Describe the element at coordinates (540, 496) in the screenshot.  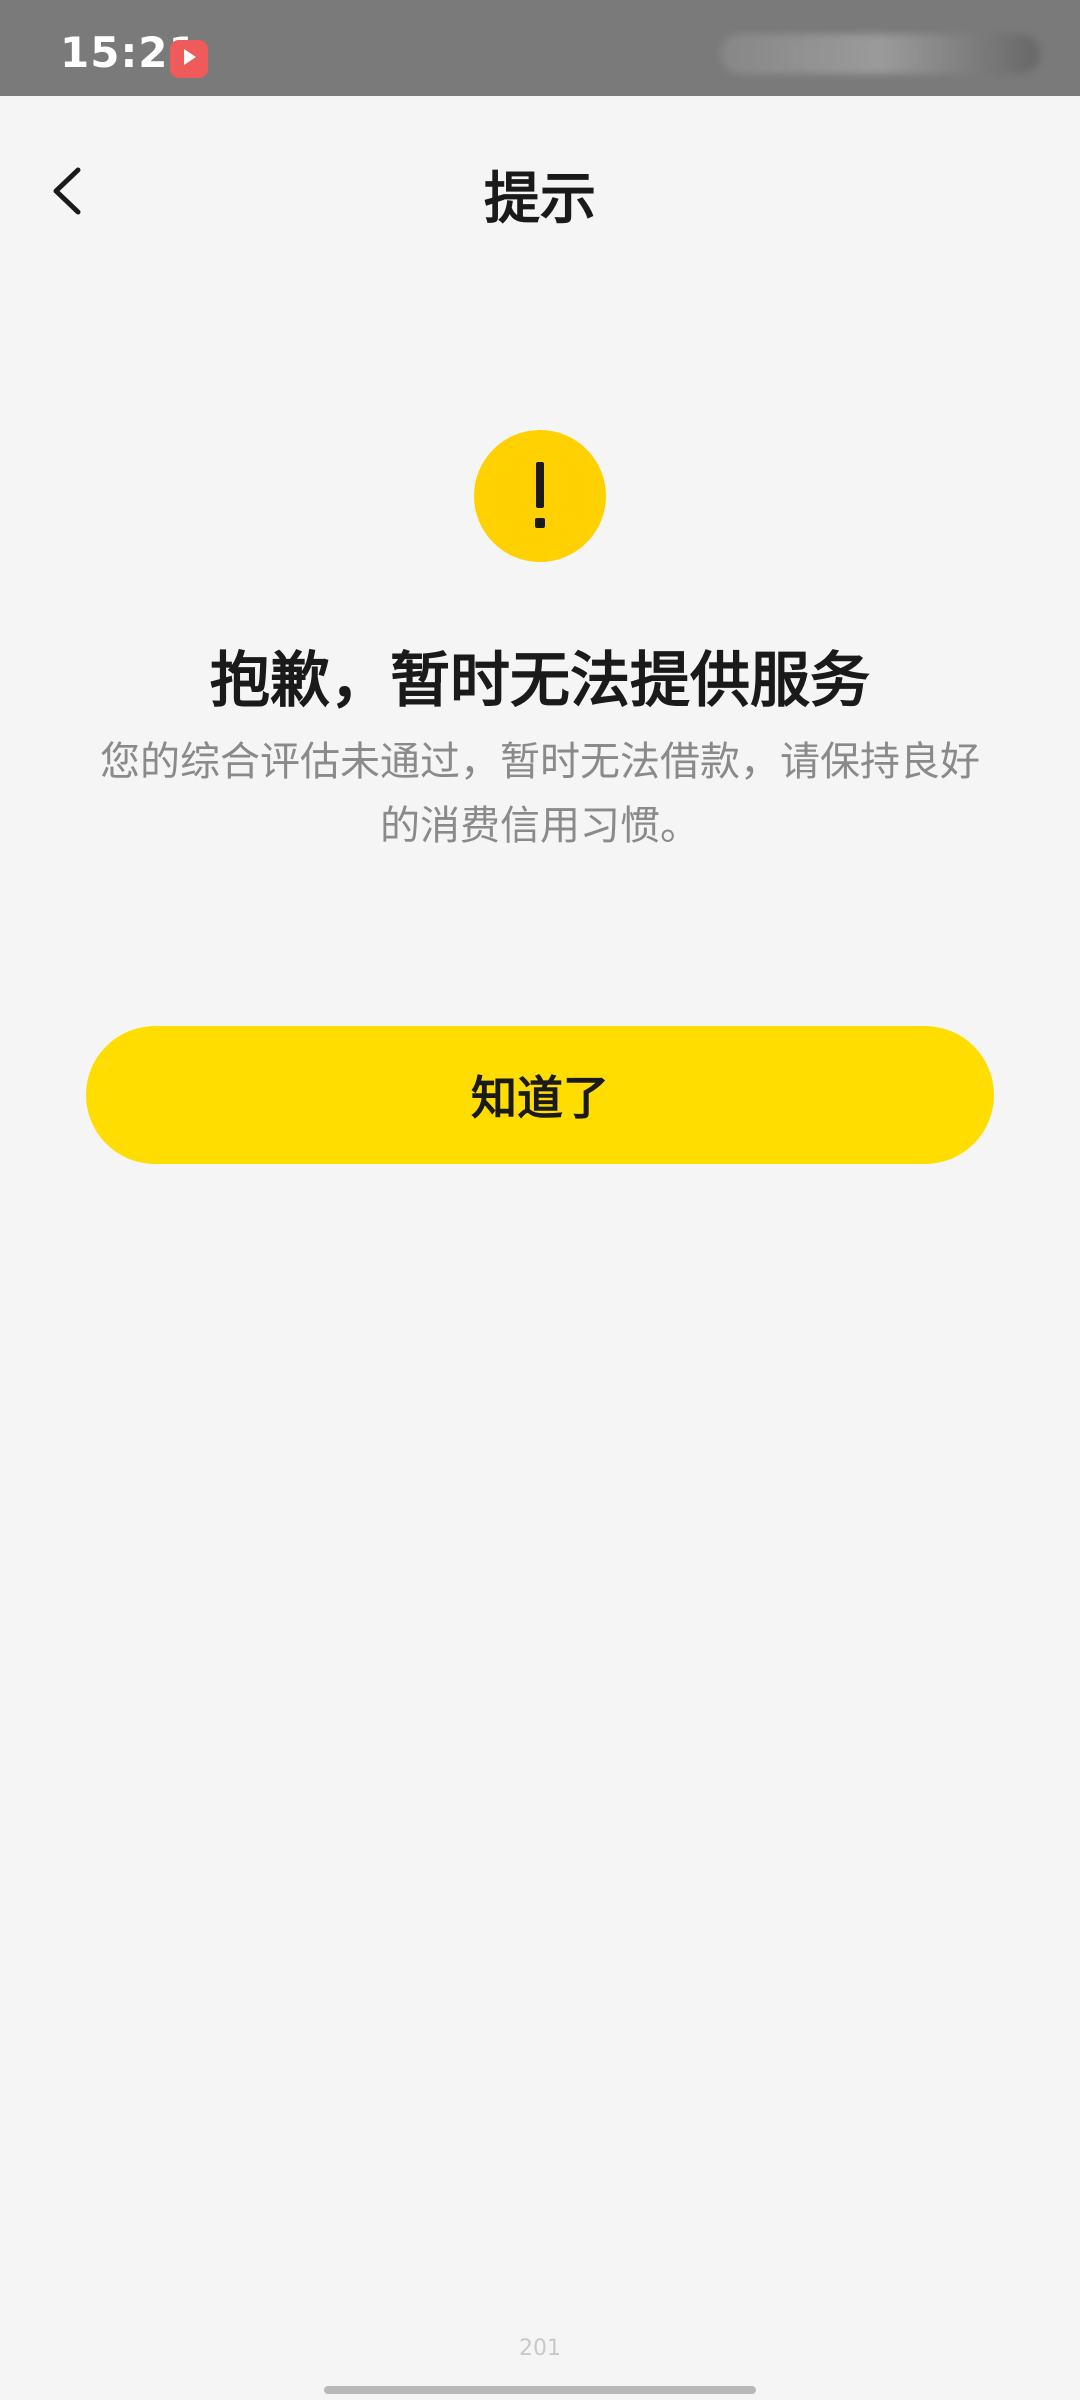
I see `exclamation-icon` at that location.